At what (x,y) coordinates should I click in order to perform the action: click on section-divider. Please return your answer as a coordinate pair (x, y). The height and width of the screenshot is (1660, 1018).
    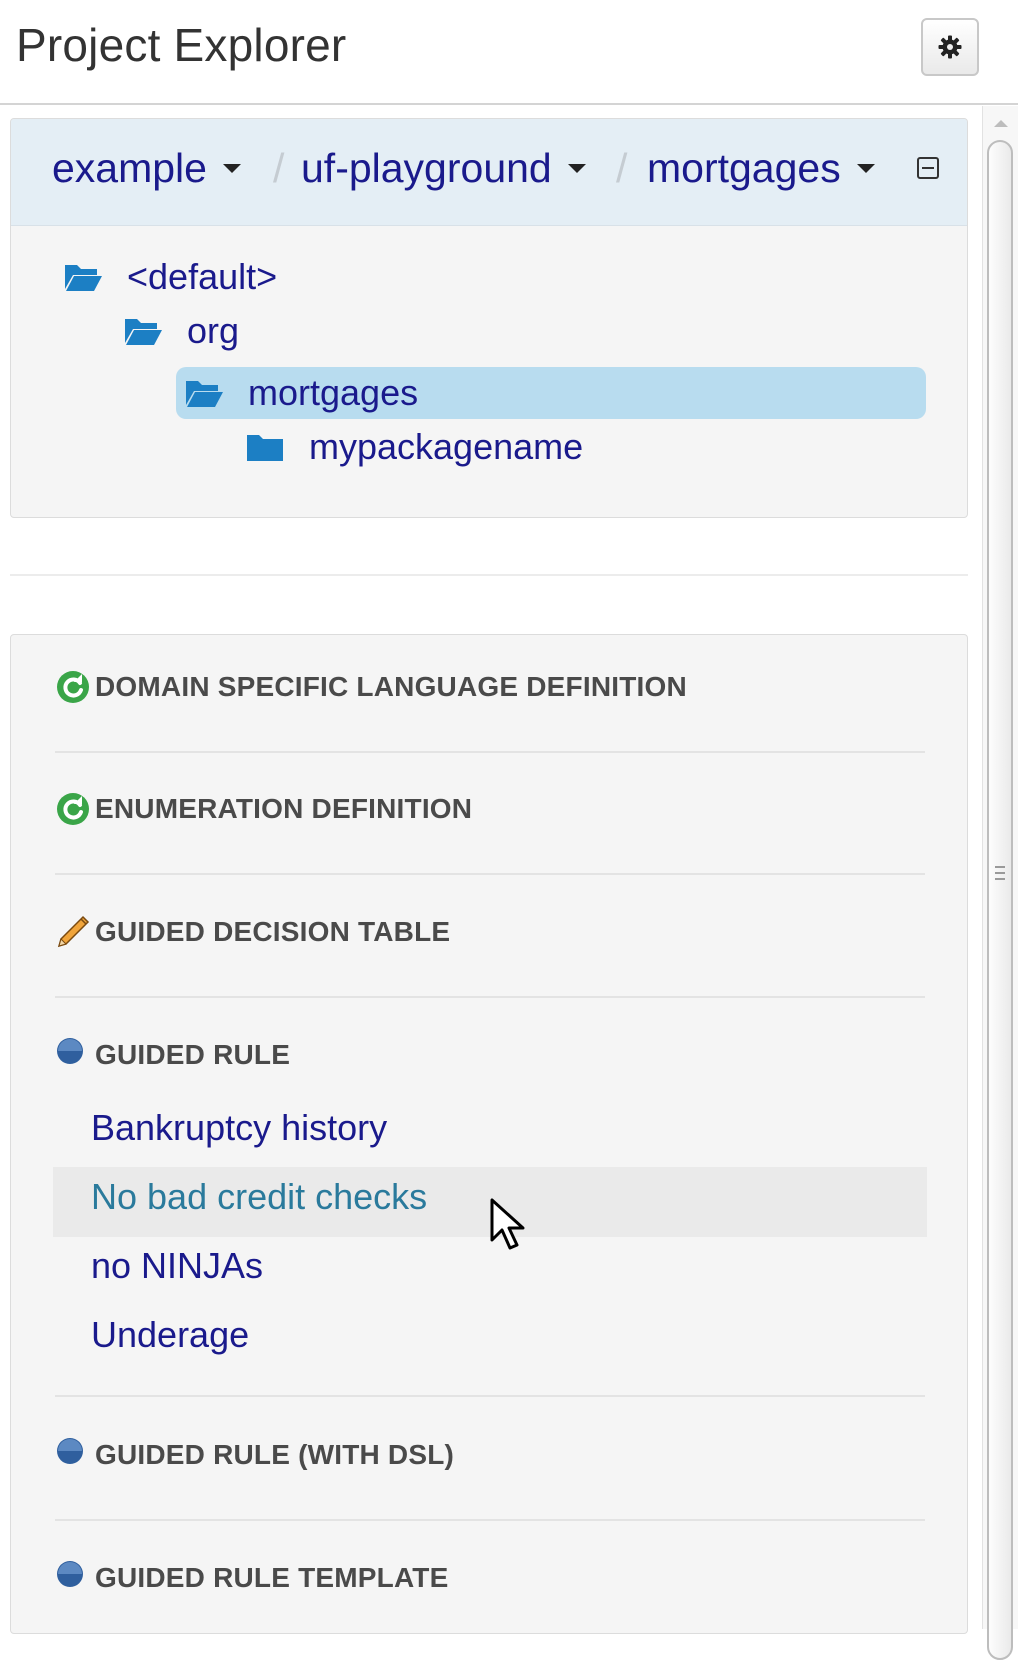
    Looking at the image, I should click on (489, 575).